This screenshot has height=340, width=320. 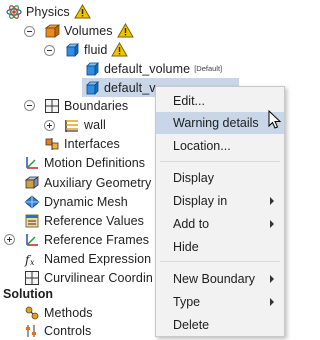 I want to click on tree-label-volumes: Volumes, so click(x=88, y=30).